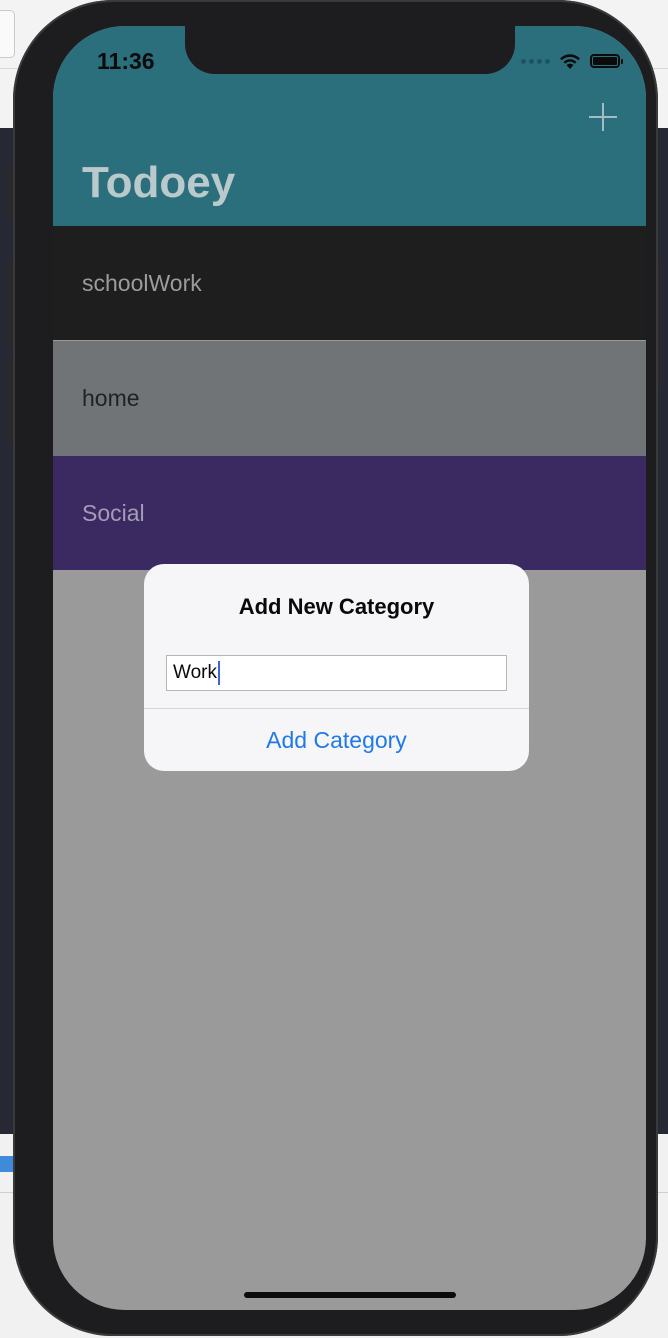  I want to click on wifi-icon, so click(570, 61).